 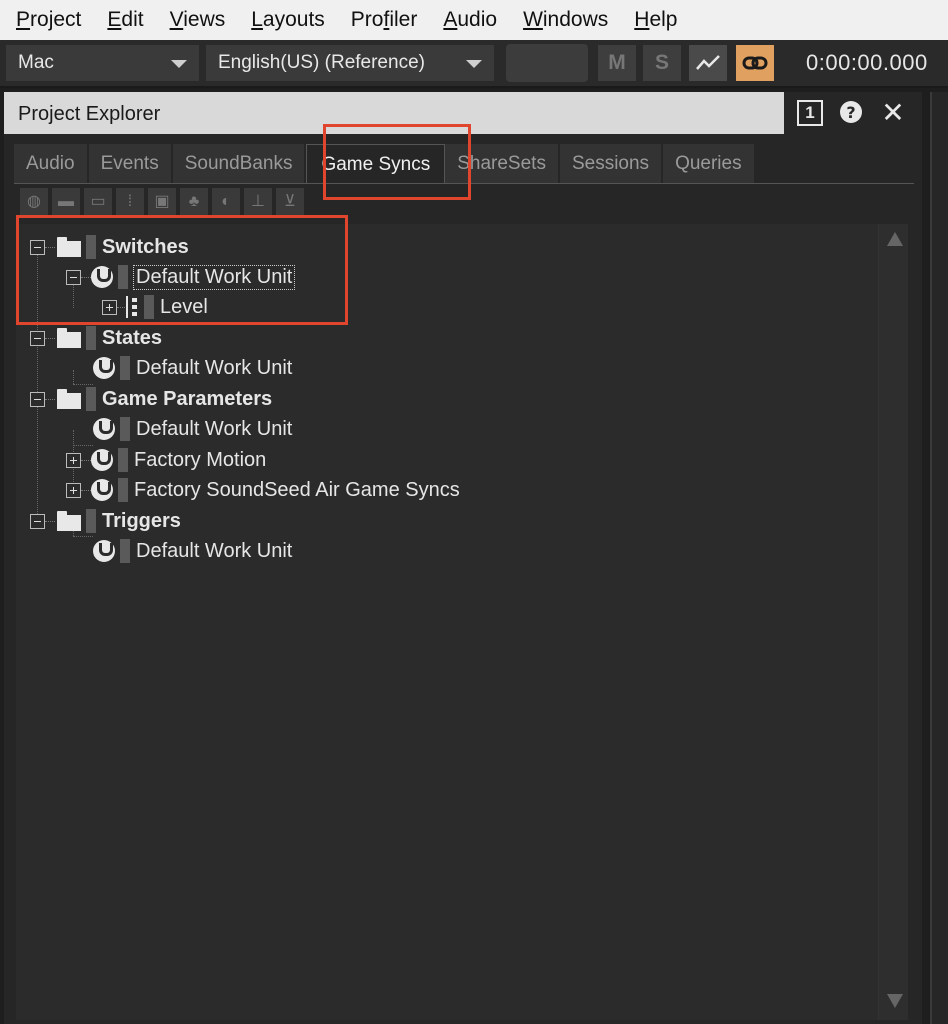 What do you see at coordinates (810, 113) in the screenshot?
I see `instance-number-icon: 1` at bounding box center [810, 113].